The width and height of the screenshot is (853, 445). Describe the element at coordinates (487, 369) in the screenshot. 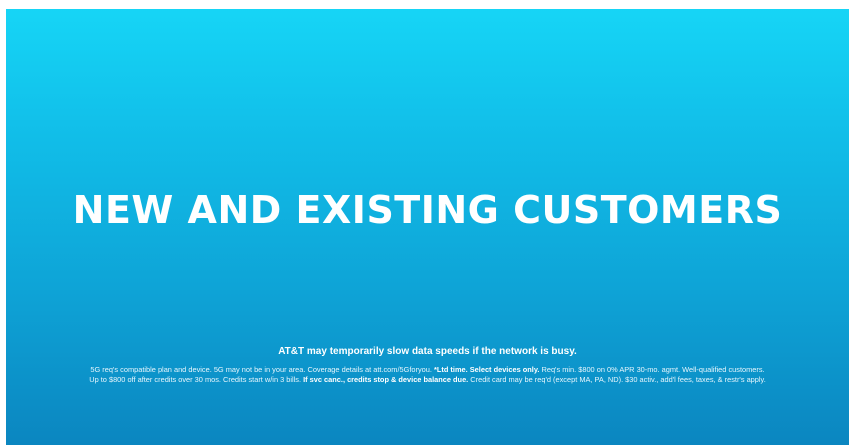

I see `disclaimer-bold-1: *Ltd time. Select devices only.` at that location.